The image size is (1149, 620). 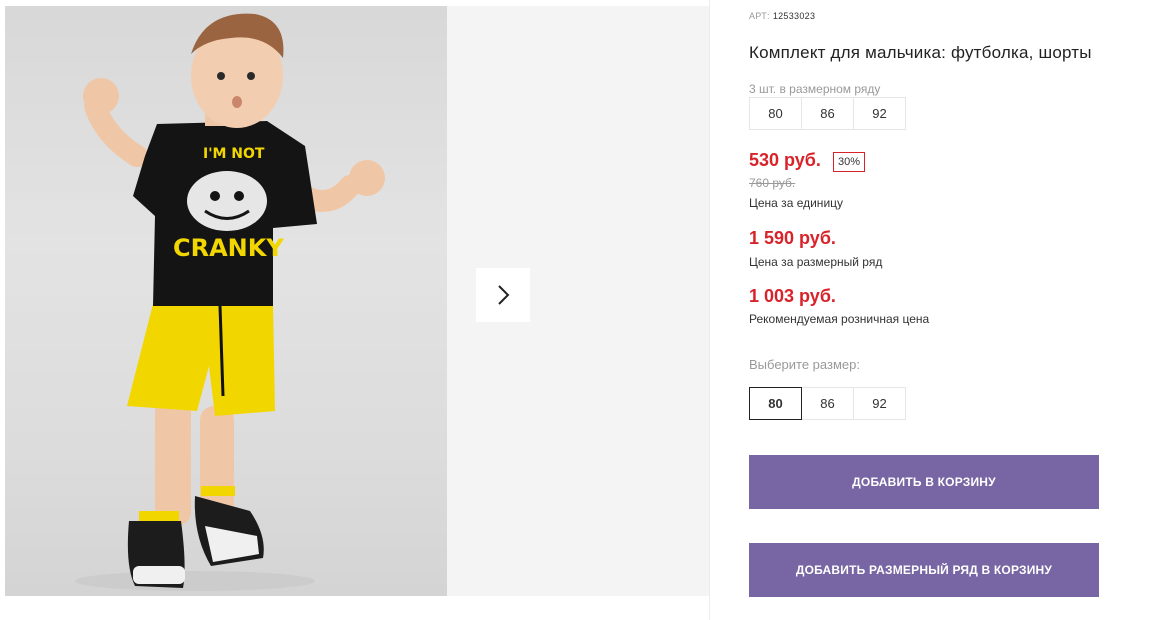 What do you see at coordinates (785, 160) in the screenshot?
I see `unit-price: 530 руб.` at bounding box center [785, 160].